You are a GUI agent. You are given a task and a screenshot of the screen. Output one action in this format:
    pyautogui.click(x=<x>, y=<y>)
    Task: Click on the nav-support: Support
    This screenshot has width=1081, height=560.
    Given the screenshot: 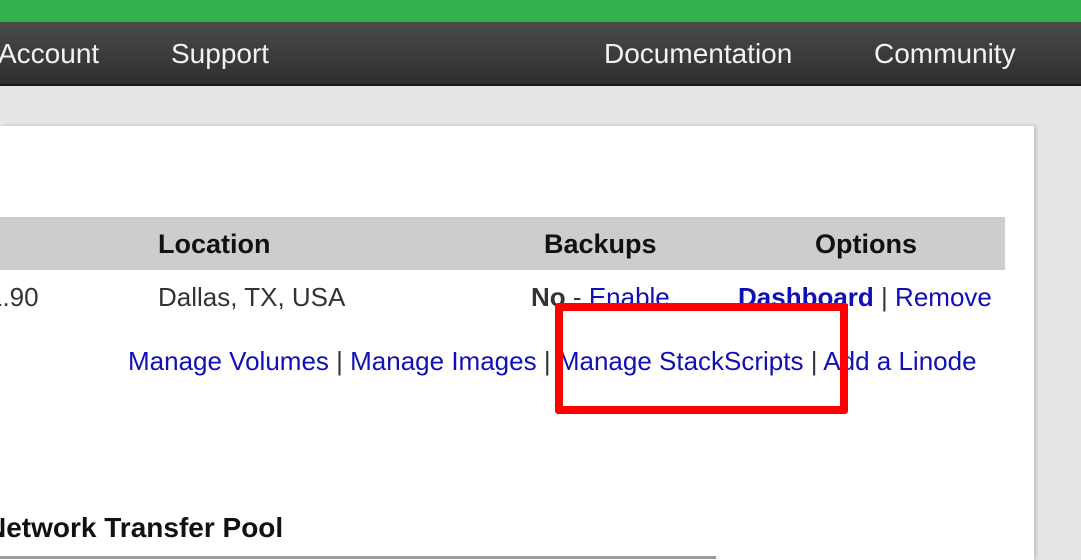 What is the action you would take?
    pyautogui.click(x=220, y=54)
    